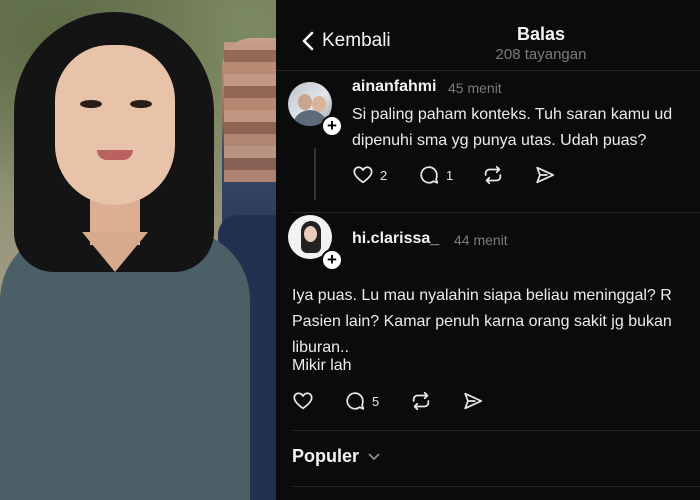 The image size is (700, 500). Describe the element at coordinates (499, 140) in the screenshot. I see `post-text-line: dipenuhi sma yg punya utas. Udah puas?` at that location.